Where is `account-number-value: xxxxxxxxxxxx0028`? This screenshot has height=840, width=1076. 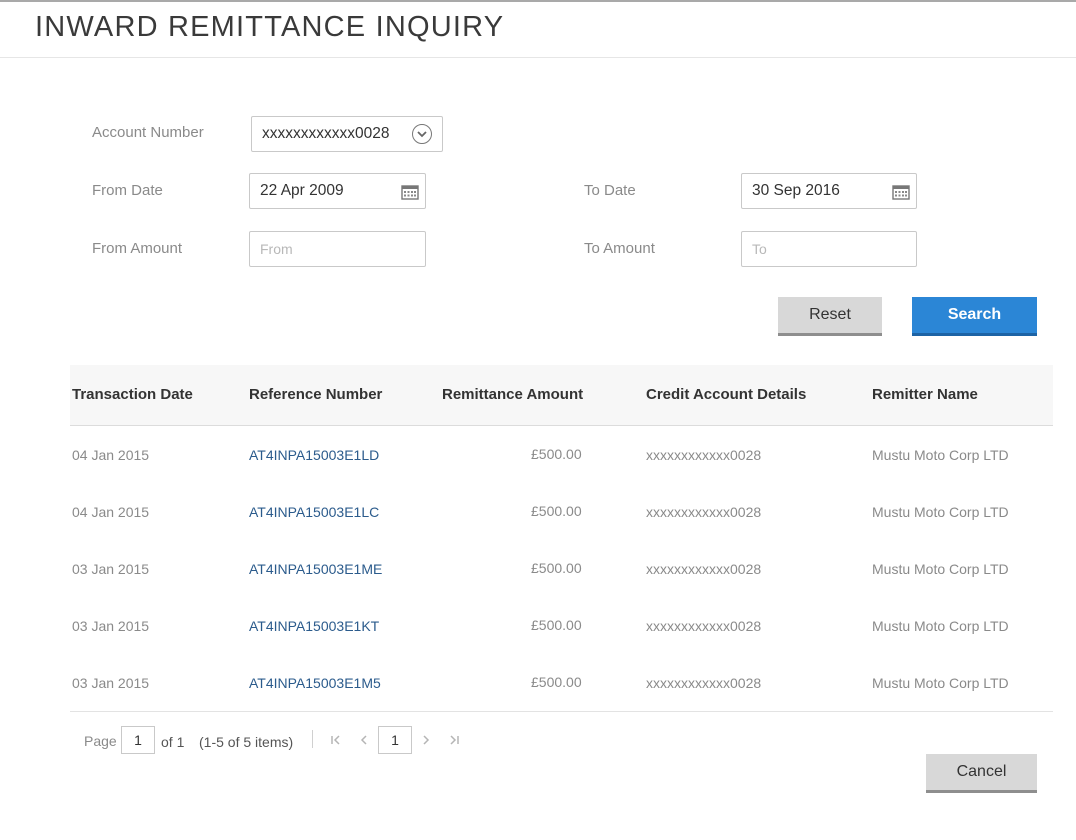
account-number-value: xxxxxxxxxxxx0028 is located at coordinates (326, 133).